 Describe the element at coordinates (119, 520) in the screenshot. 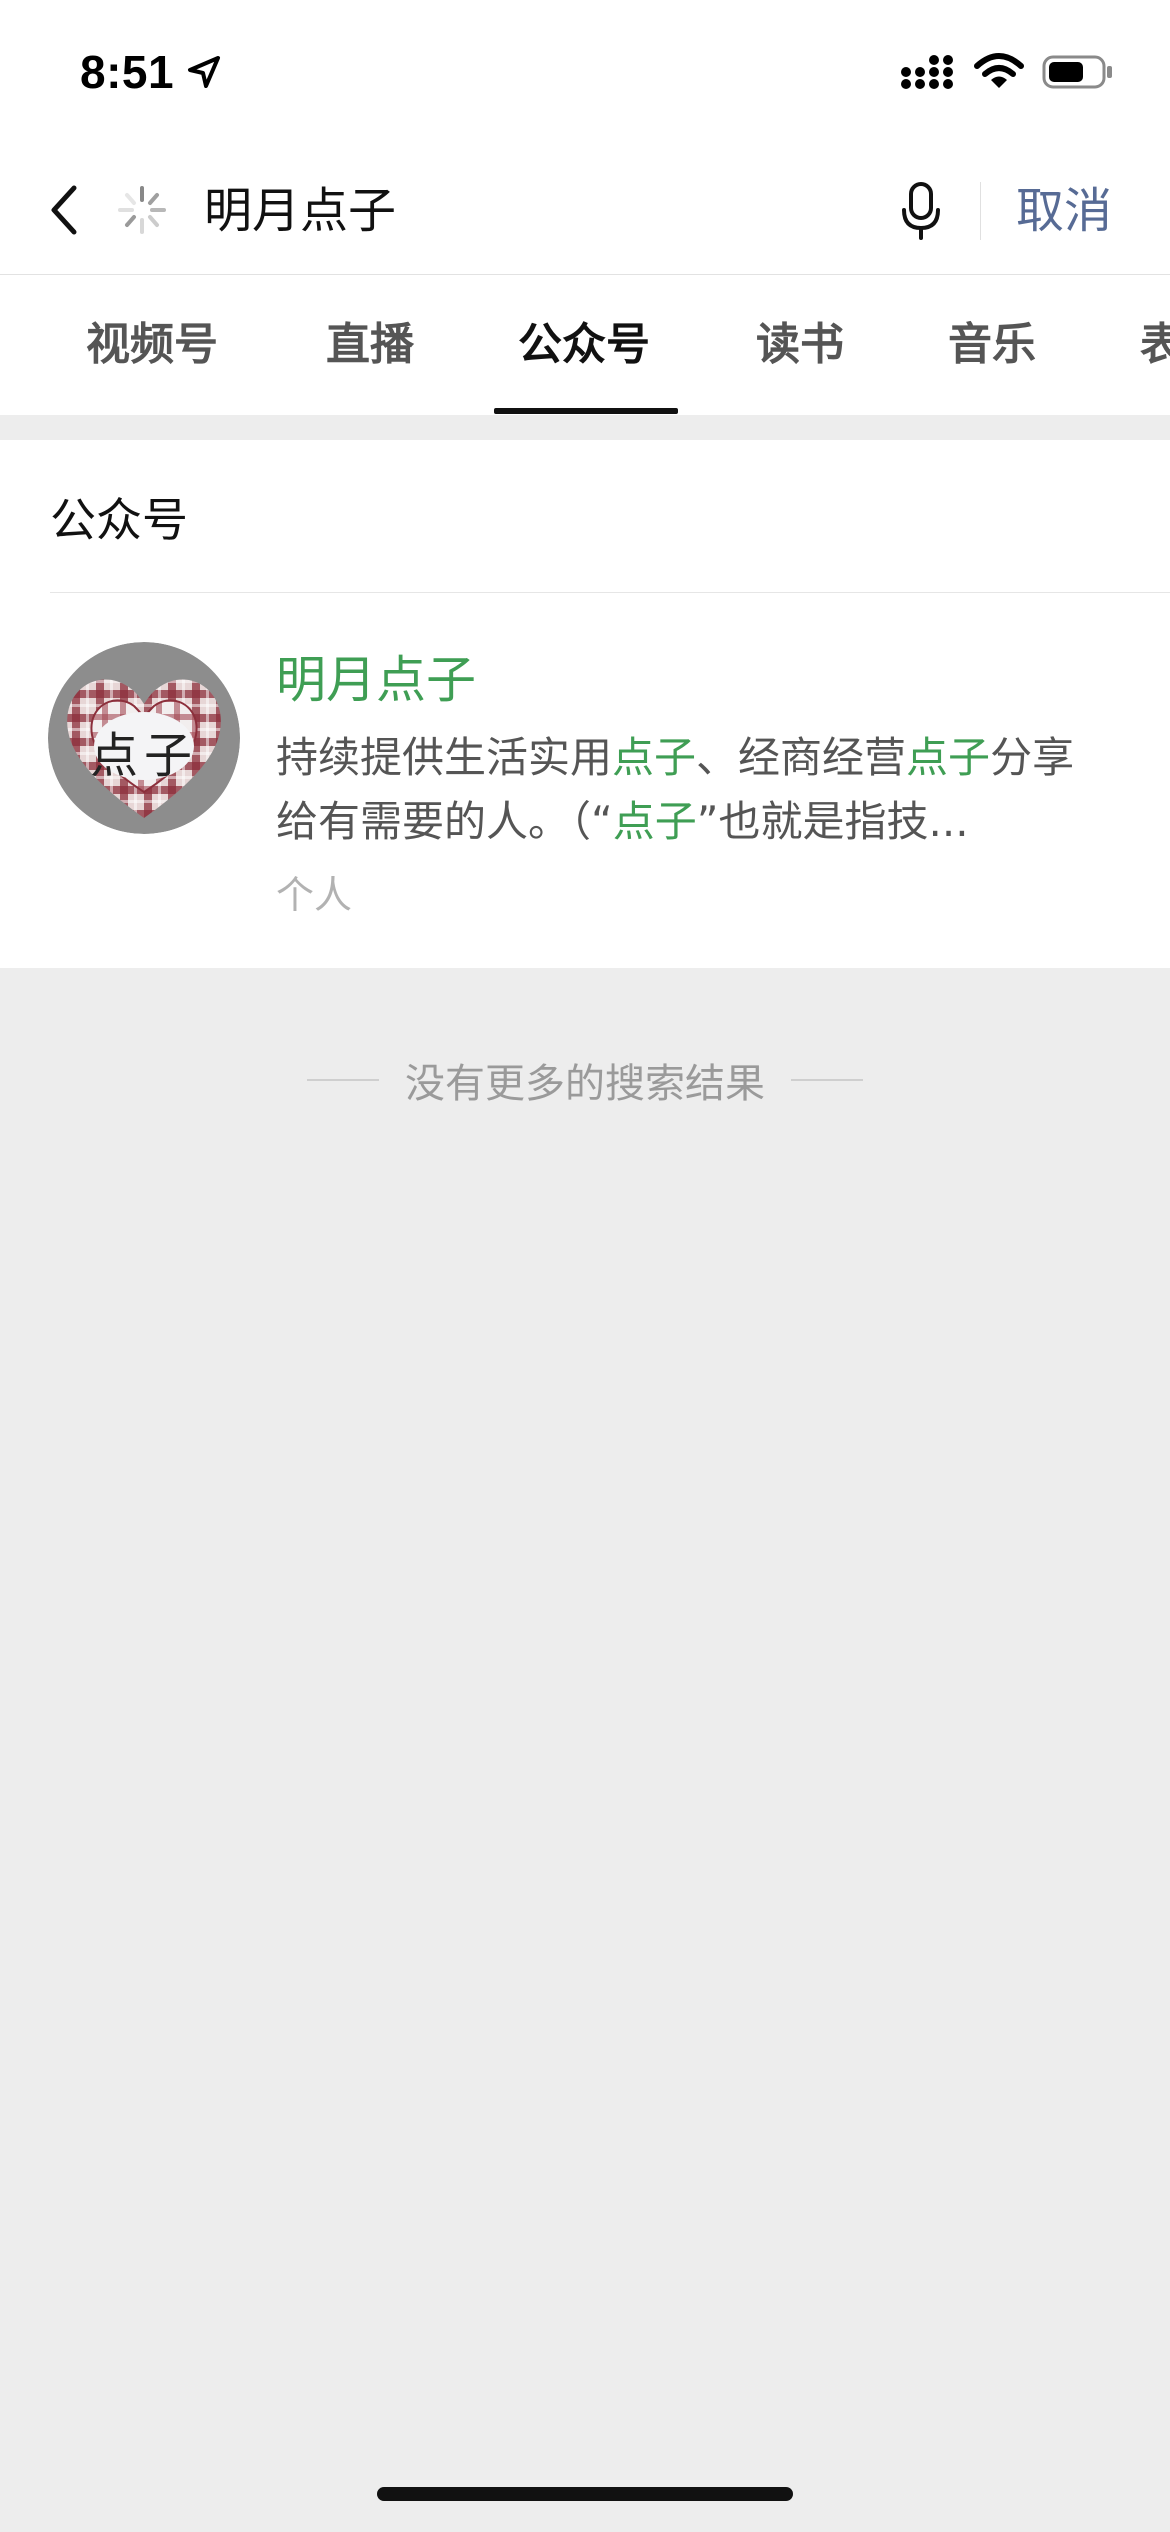

I see `section-title: 公众号` at that location.